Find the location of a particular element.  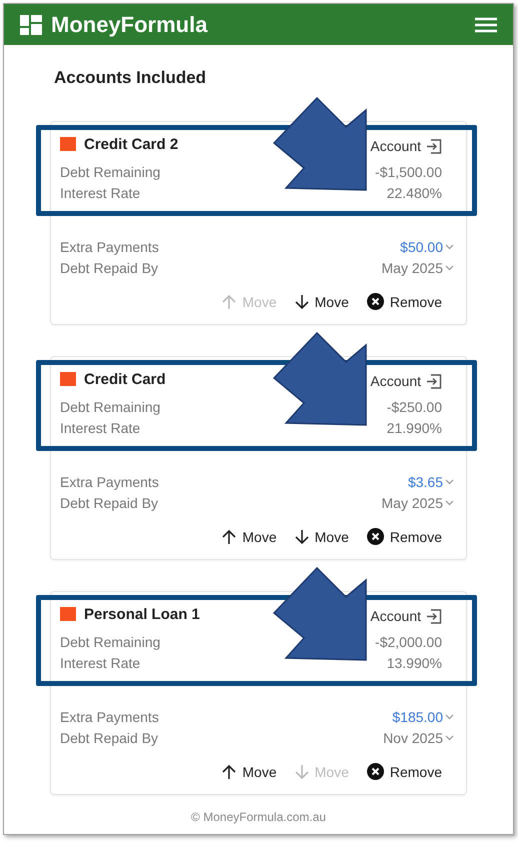

value-dropdown: $185.00 is located at coordinates (423, 716).